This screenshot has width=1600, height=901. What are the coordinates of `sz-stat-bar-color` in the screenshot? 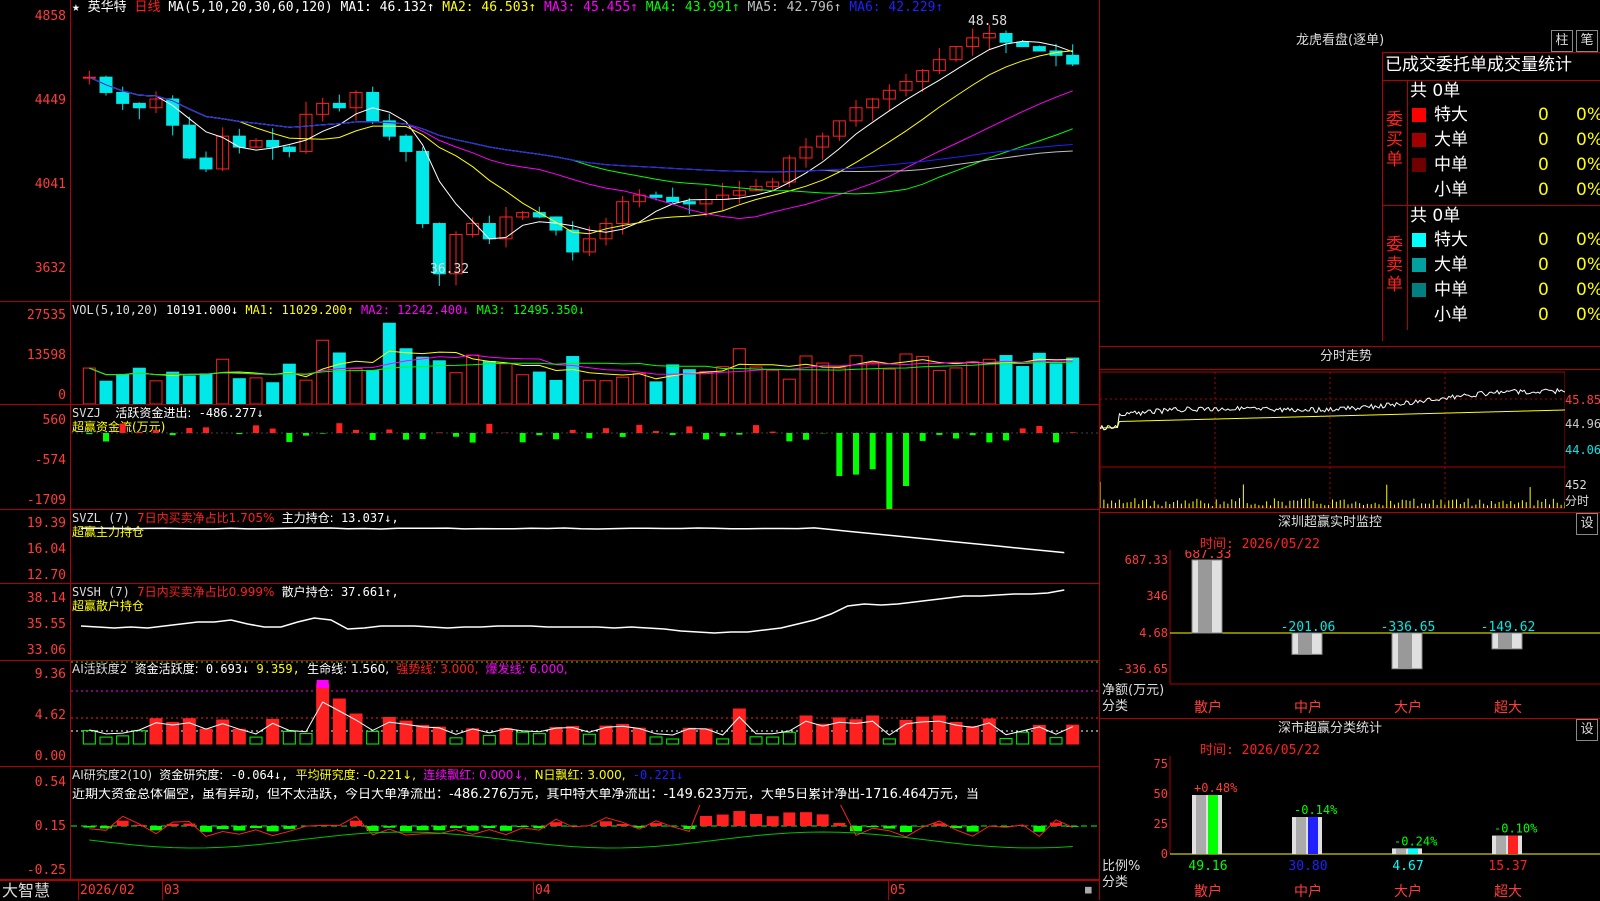 It's located at (1213, 824).